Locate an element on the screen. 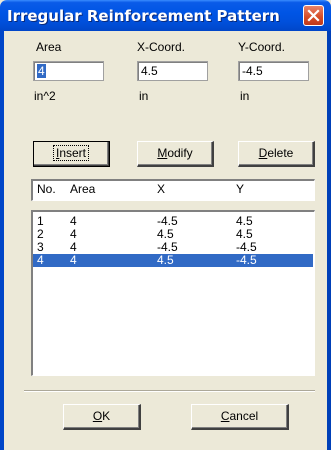  title-bar: Irregular Reinforcement Pattern is located at coordinates (165, 15).